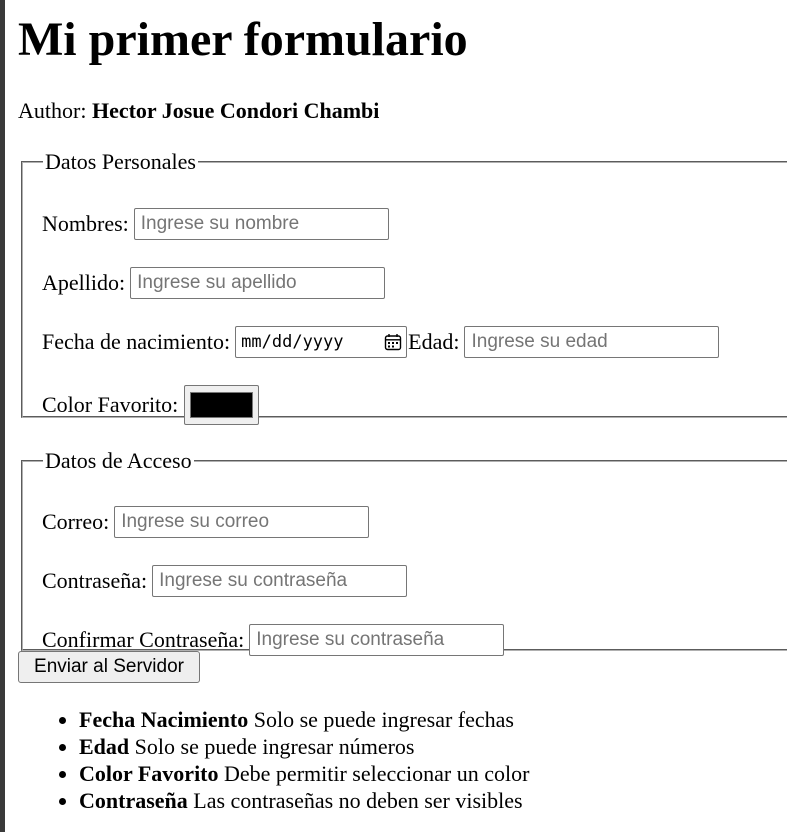 This screenshot has height=832, width=787. Describe the element at coordinates (381, 719) in the screenshot. I see `note-text: Solo se puede ingresar fechas` at that location.